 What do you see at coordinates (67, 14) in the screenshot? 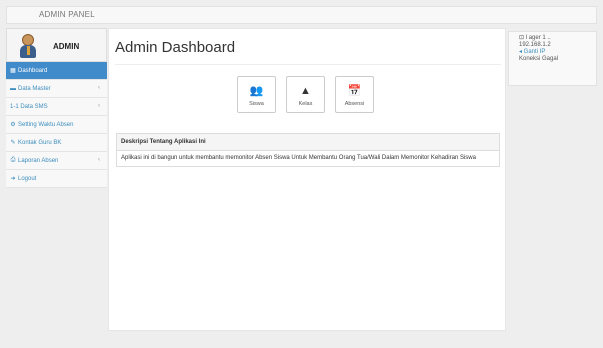
I see `brand-title: ADMIN PANEL` at bounding box center [67, 14].